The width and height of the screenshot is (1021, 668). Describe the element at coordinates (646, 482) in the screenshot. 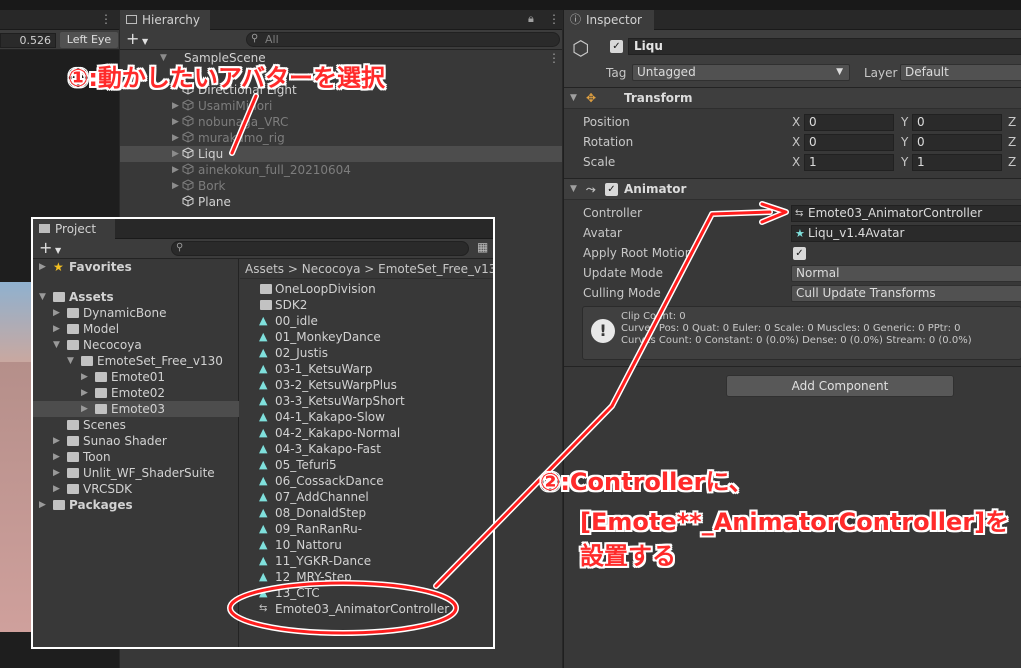

I see `step2-annotation-line1: ②:Controllerに、` at that location.